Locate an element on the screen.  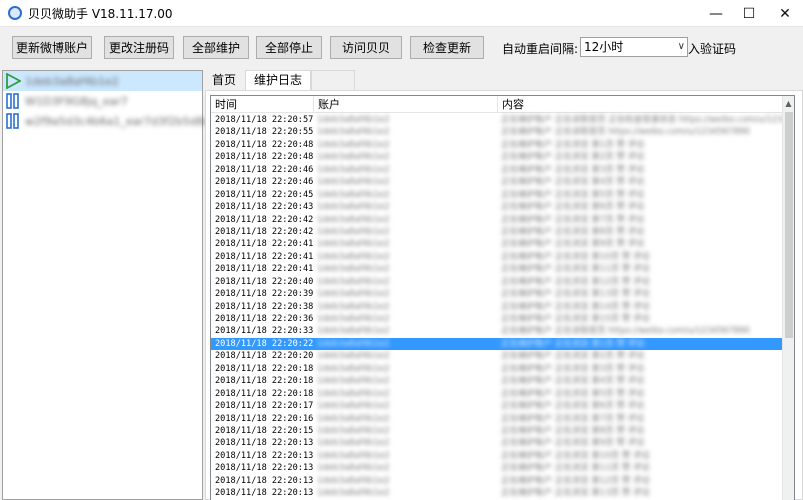
account-item: w2f9a5d3c4b6a1_ear7d3f2b5d8c4b3a2e1 is located at coordinates (130, 121).